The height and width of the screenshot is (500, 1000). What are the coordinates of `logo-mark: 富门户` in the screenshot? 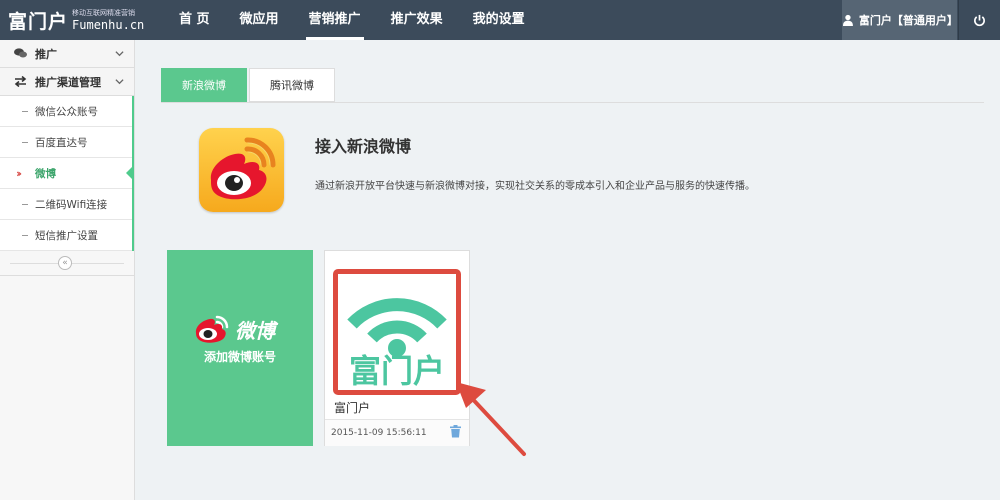 It's located at (38, 21).